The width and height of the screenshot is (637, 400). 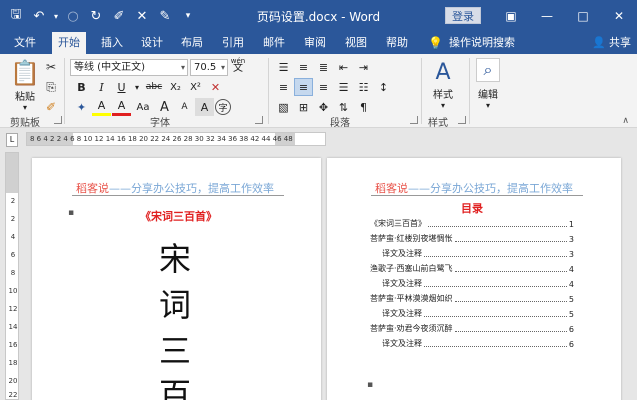 I want to click on phonetic-guide-button: wén 文, so click(x=238, y=65).